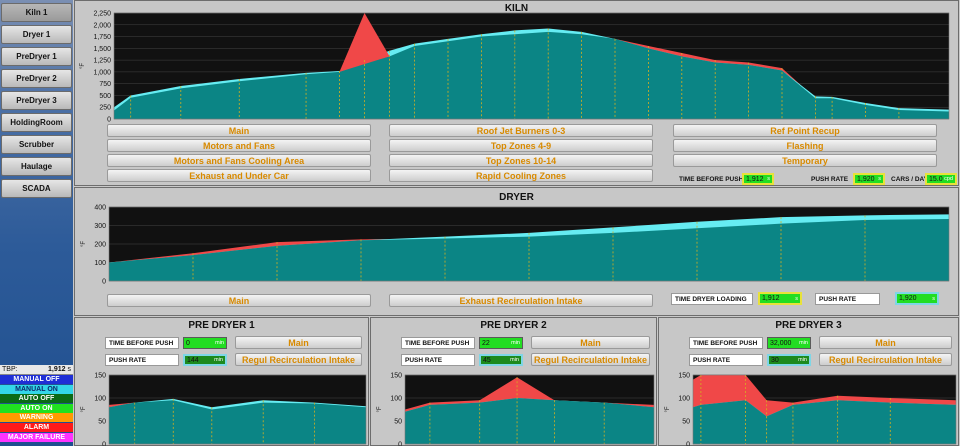 Image resolution: width=960 pixels, height=446 pixels. What do you see at coordinates (36, 399) in the screenshot?
I see `legend-auto-off: AUTO OFF` at bounding box center [36, 399].